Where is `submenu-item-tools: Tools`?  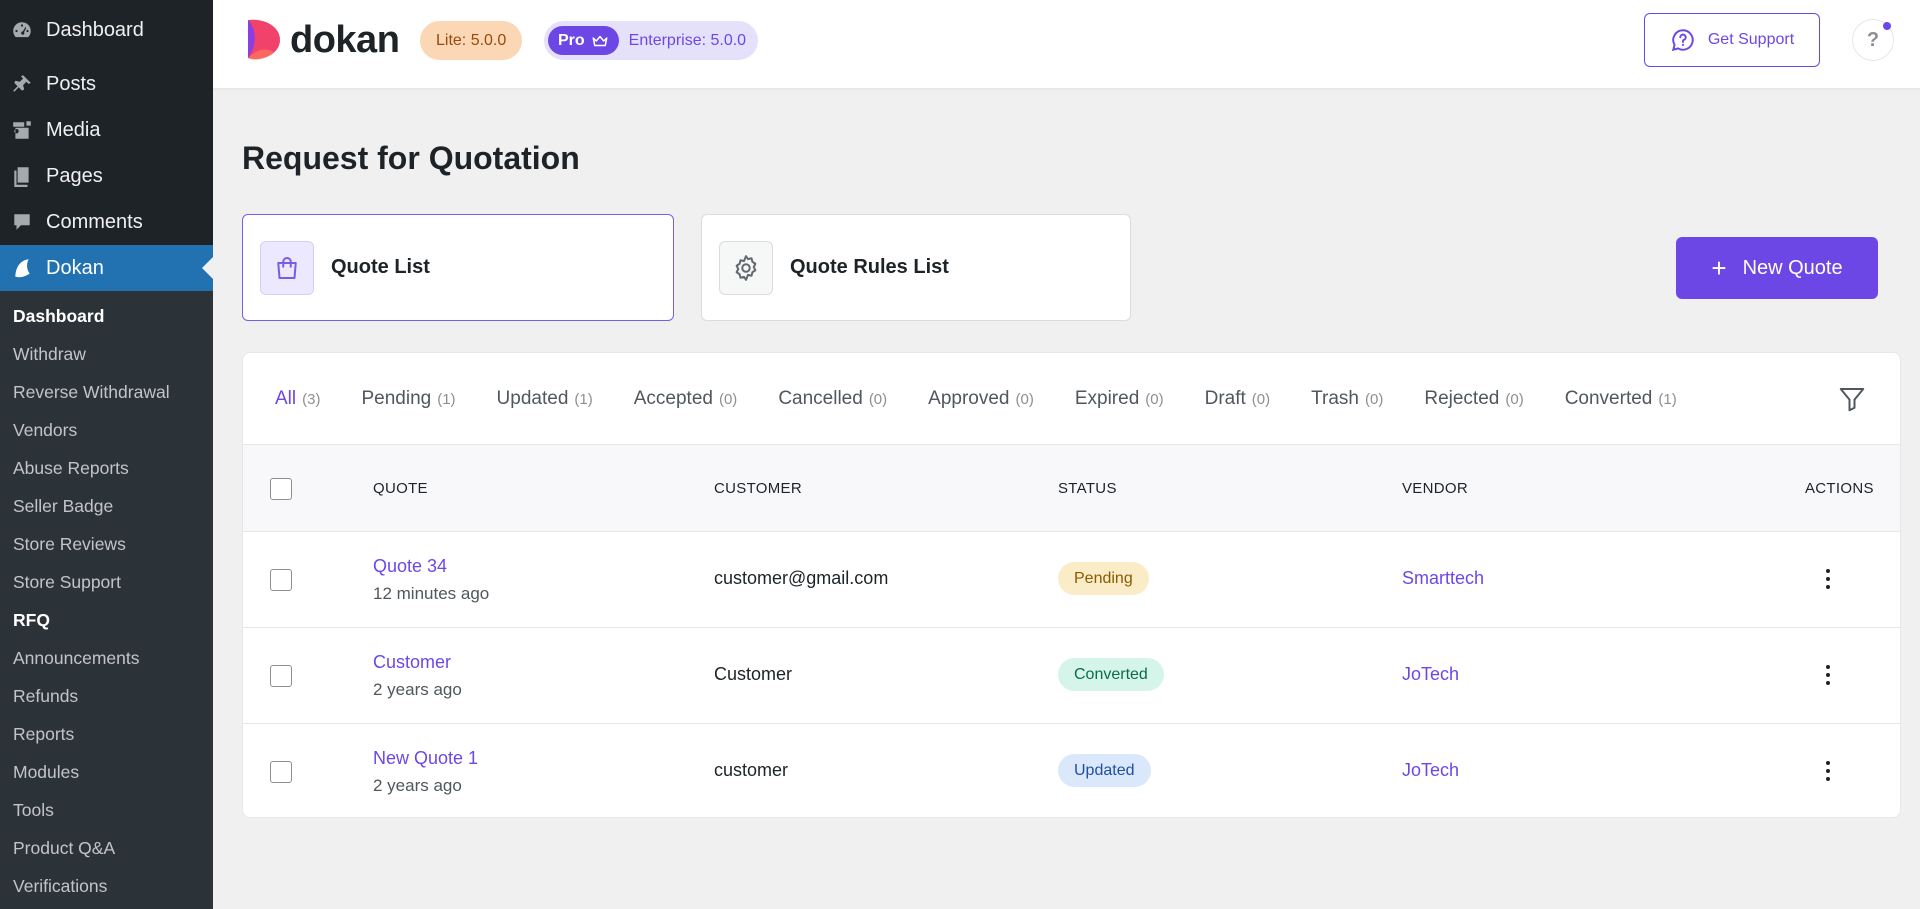
submenu-item-tools: Tools is located at coordinates (106, 810).